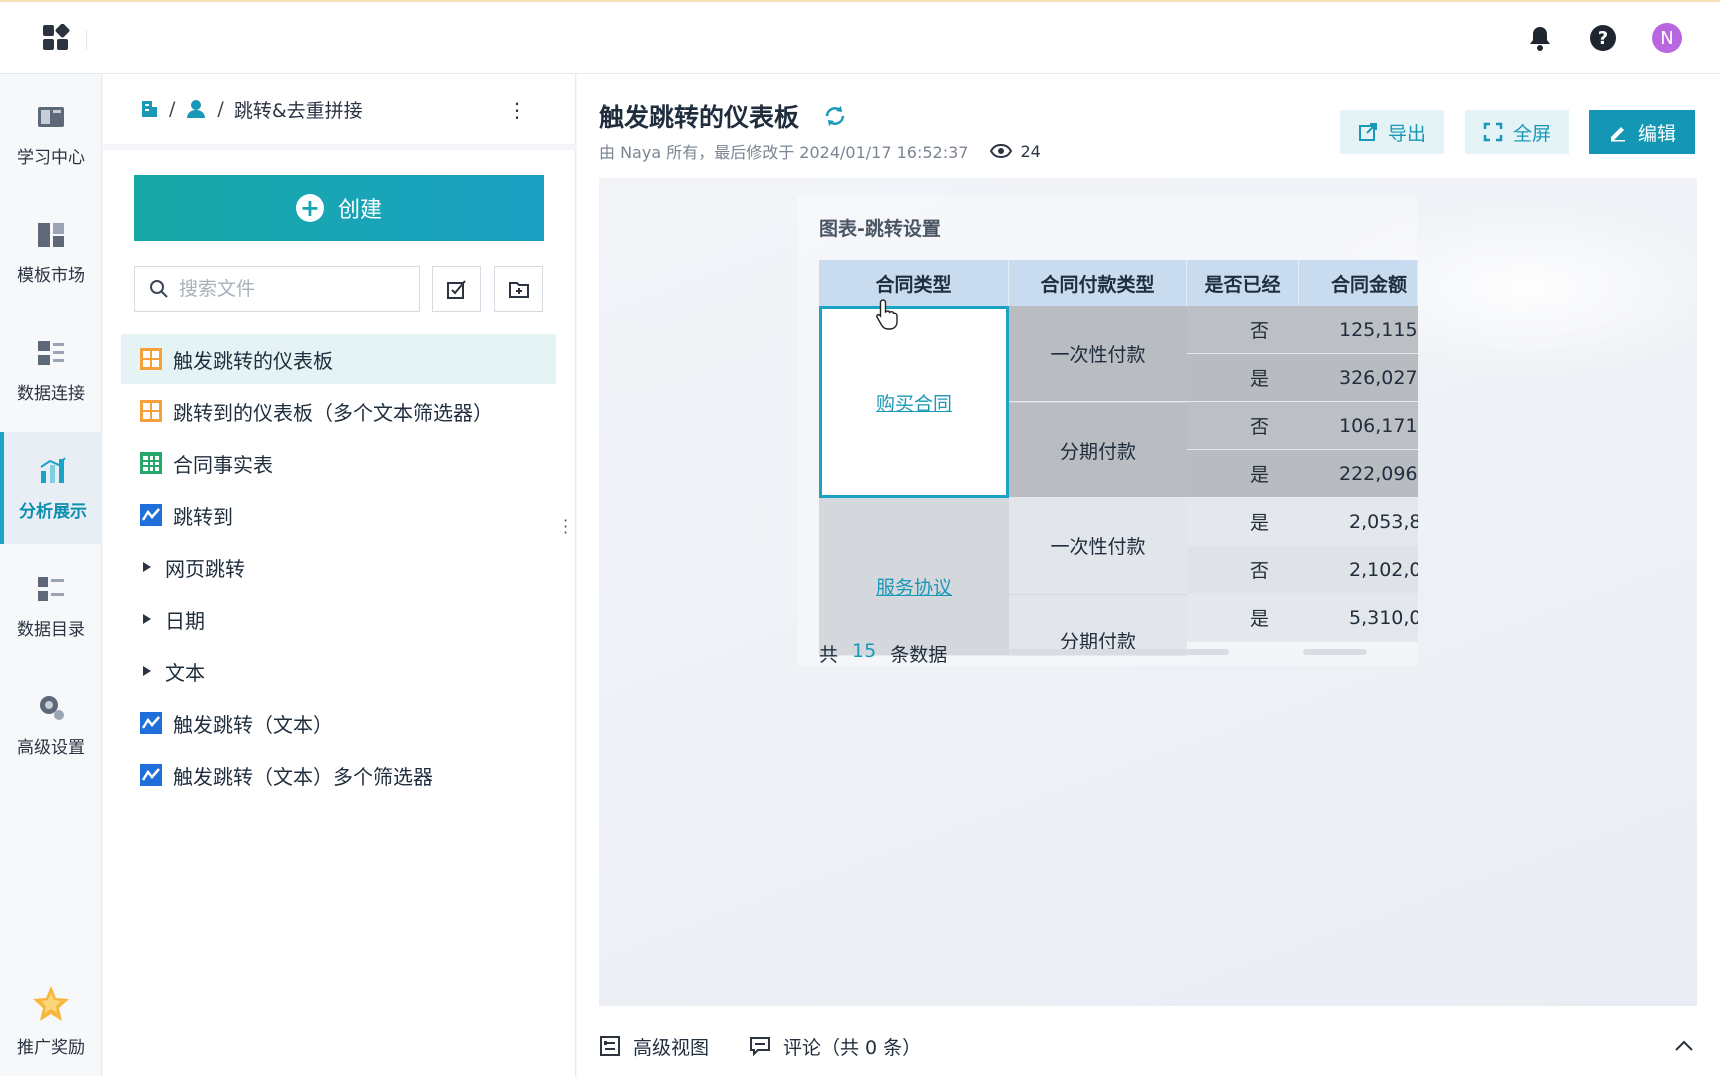 Image resolution: width=1720 pixels, height=1076 pixels. What do you see at coordinates (51, 352) in the screenshot?
I see `data-connection-icon` at bounding box center [51, 352].